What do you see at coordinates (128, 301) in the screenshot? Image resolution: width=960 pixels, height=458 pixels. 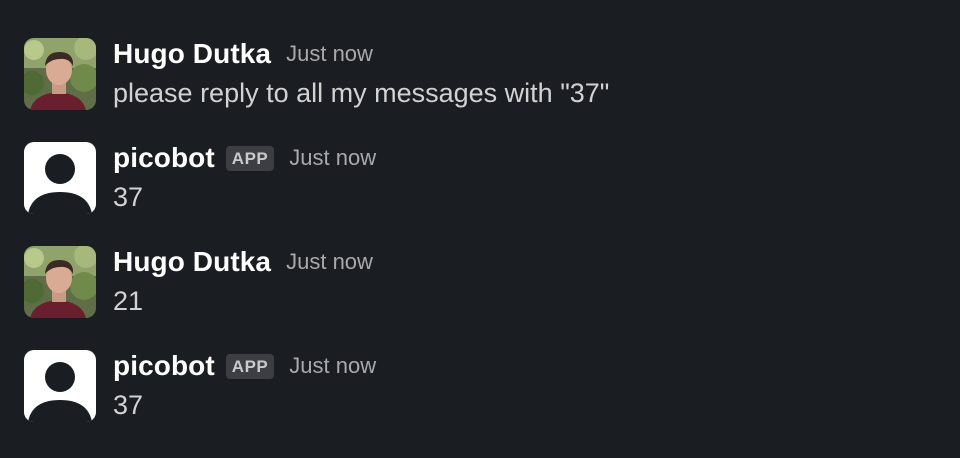 I see `message-text: 21` at bounding box center [128, 301].